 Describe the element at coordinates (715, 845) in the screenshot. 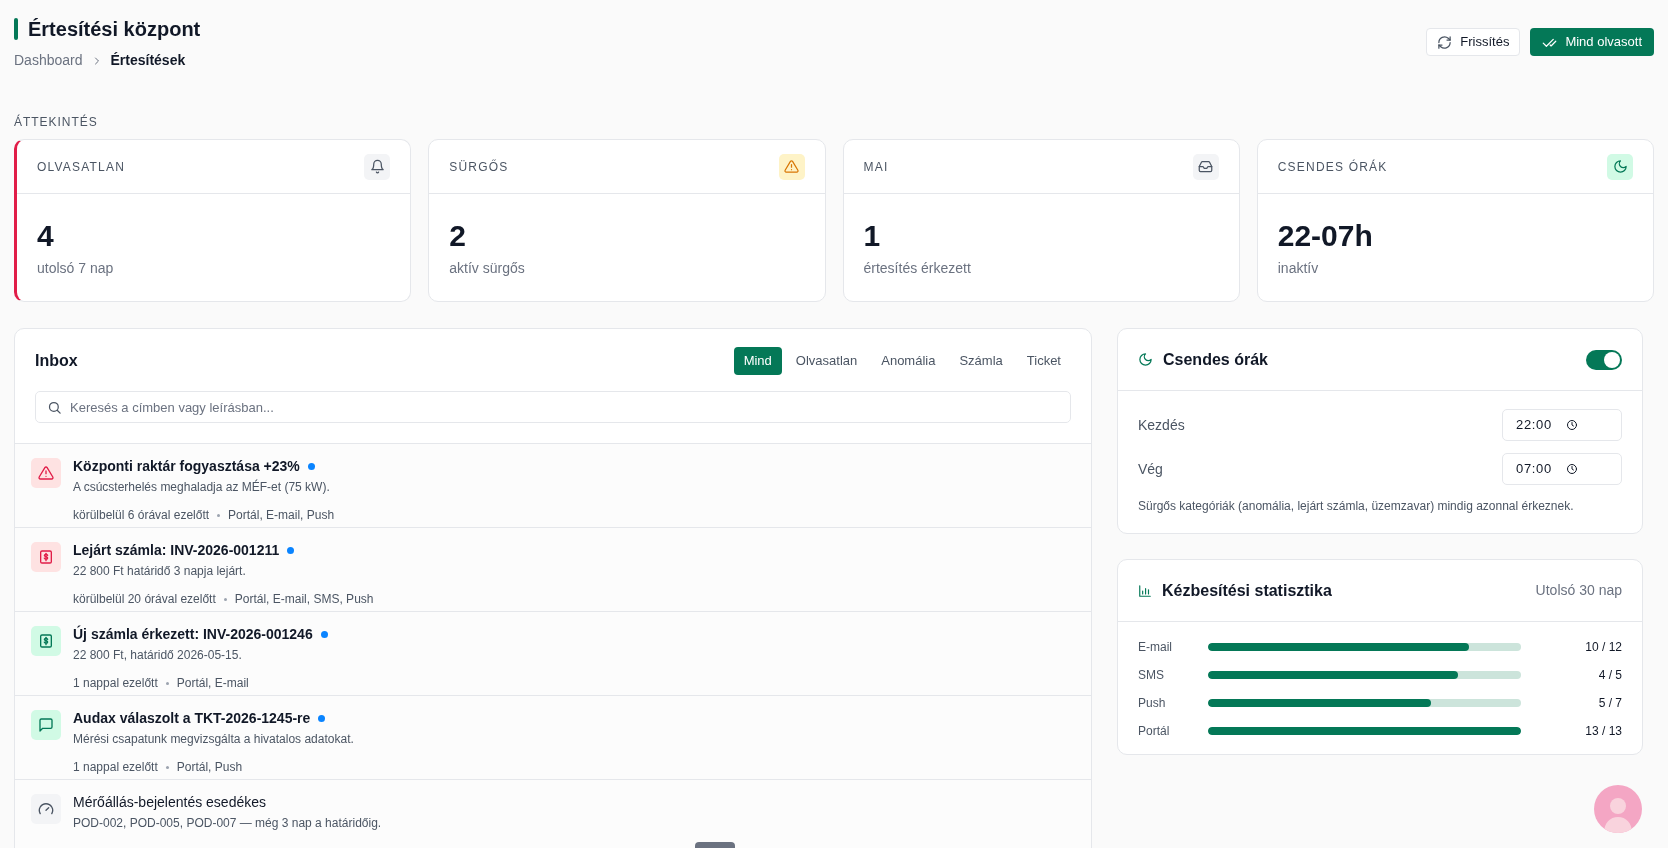

I see `drag-handle` at that location.